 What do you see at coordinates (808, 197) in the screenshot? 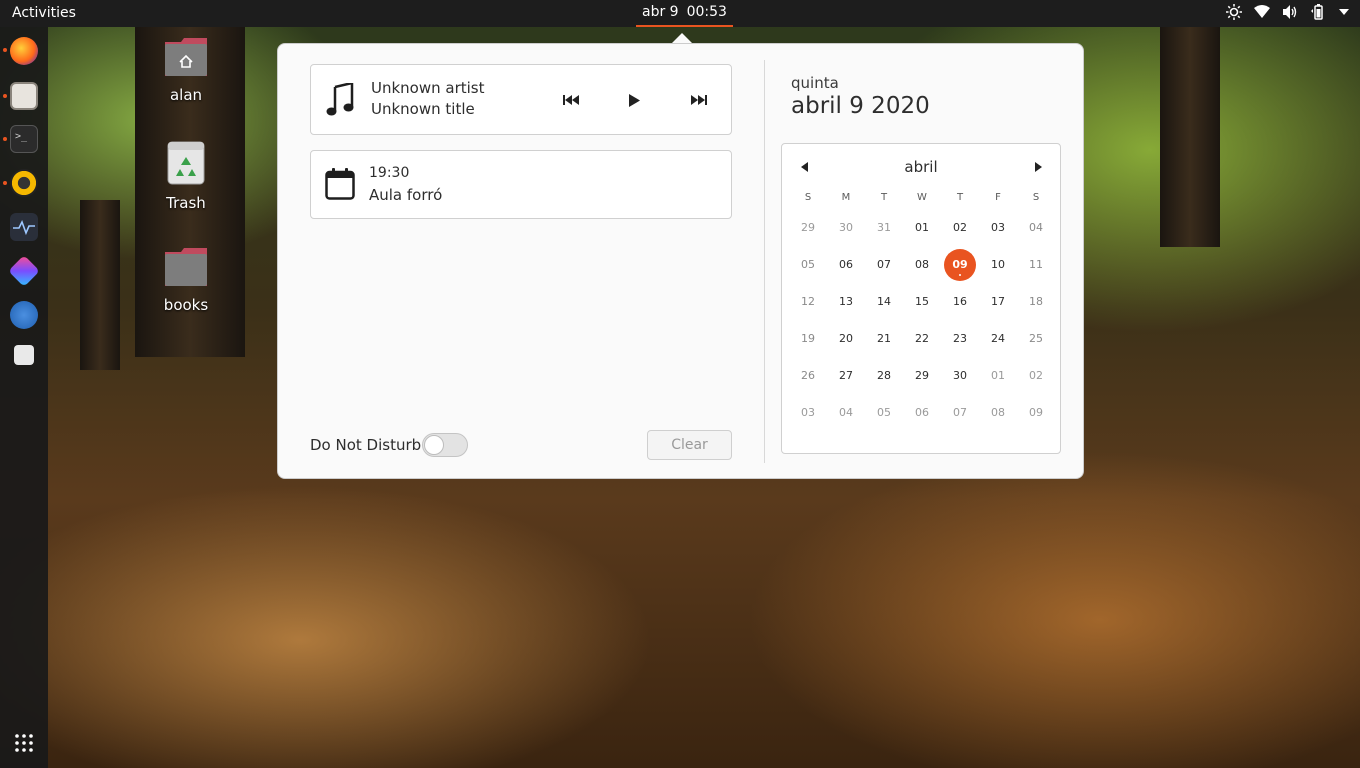
I see `calendar-weekday-header: S` at bounding box center [808, 197].